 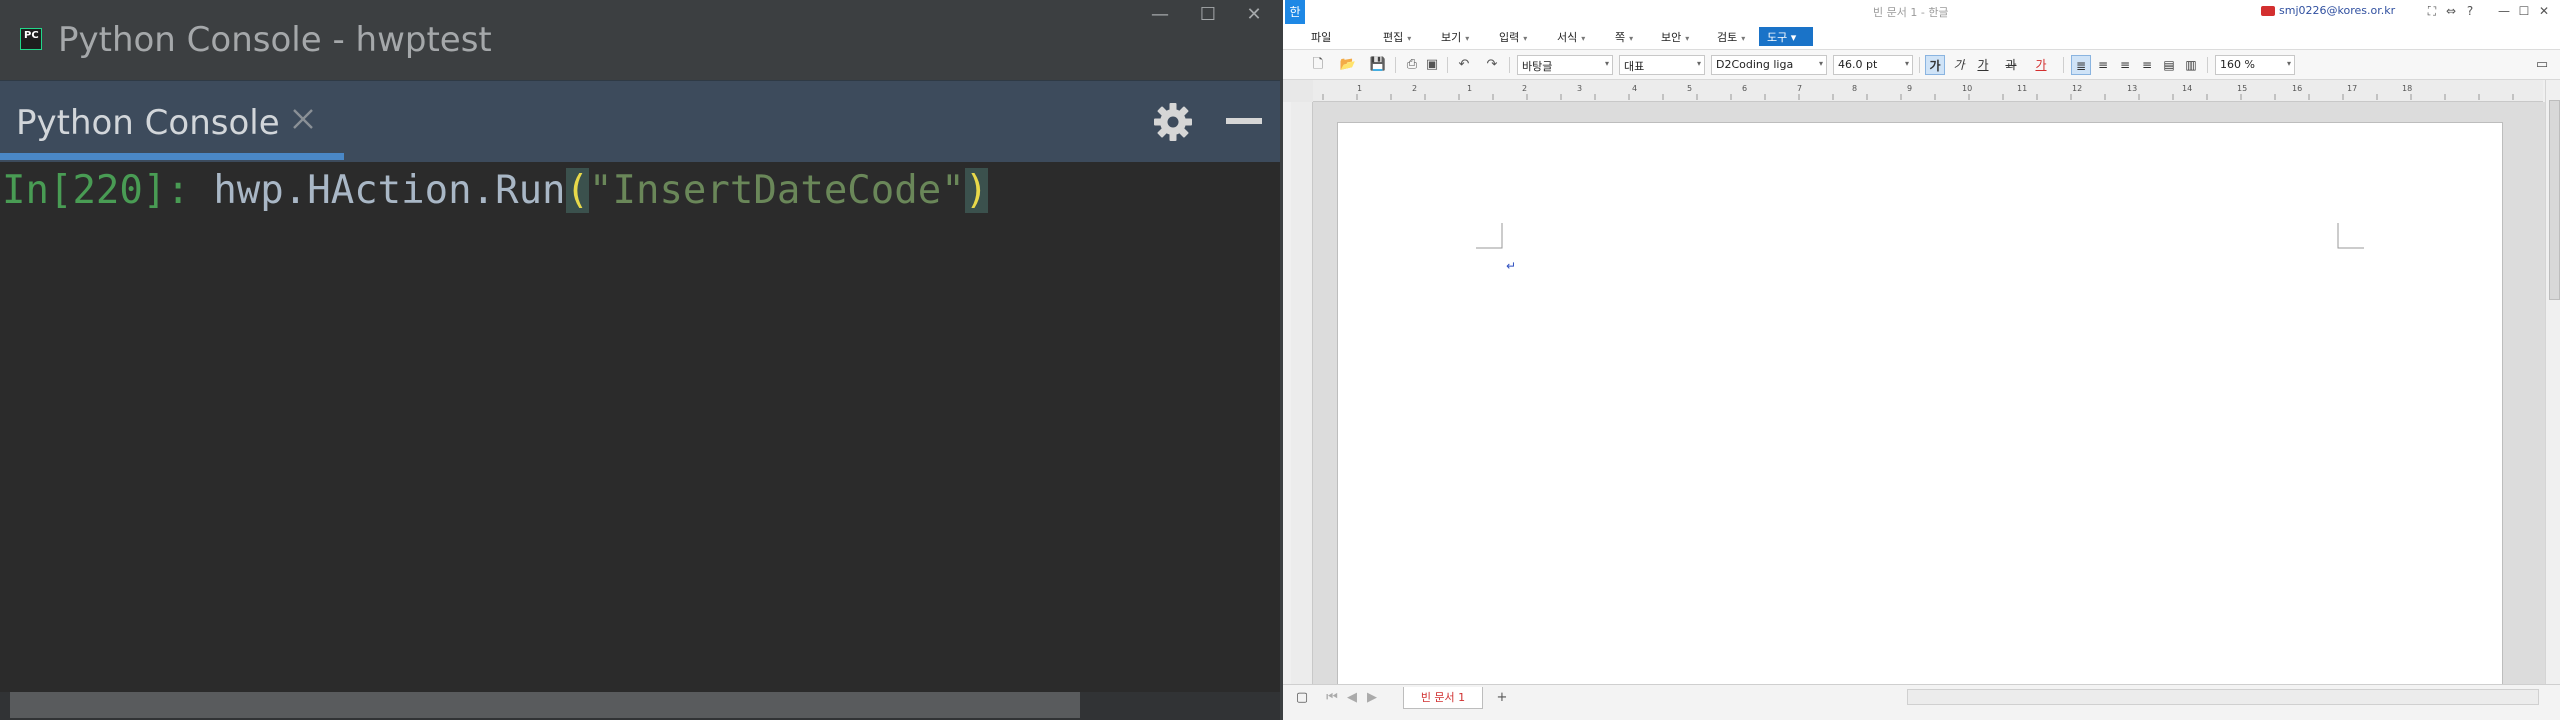 I want to click on align-justify-icon: ≣, so click(x=2081, y=65).